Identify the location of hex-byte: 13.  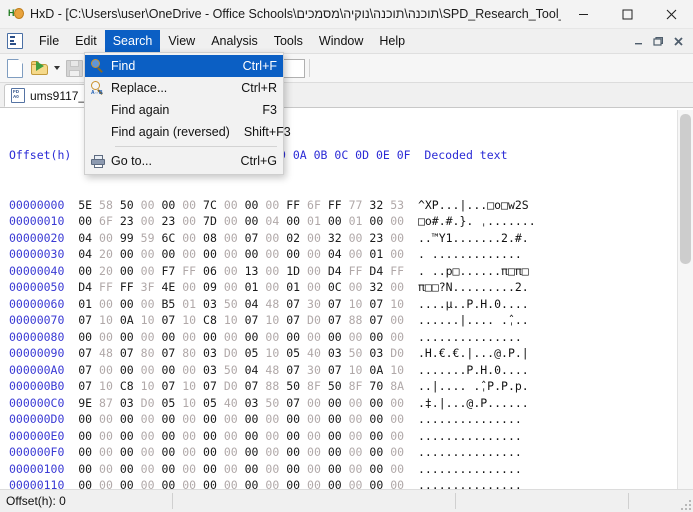
(252, 271).